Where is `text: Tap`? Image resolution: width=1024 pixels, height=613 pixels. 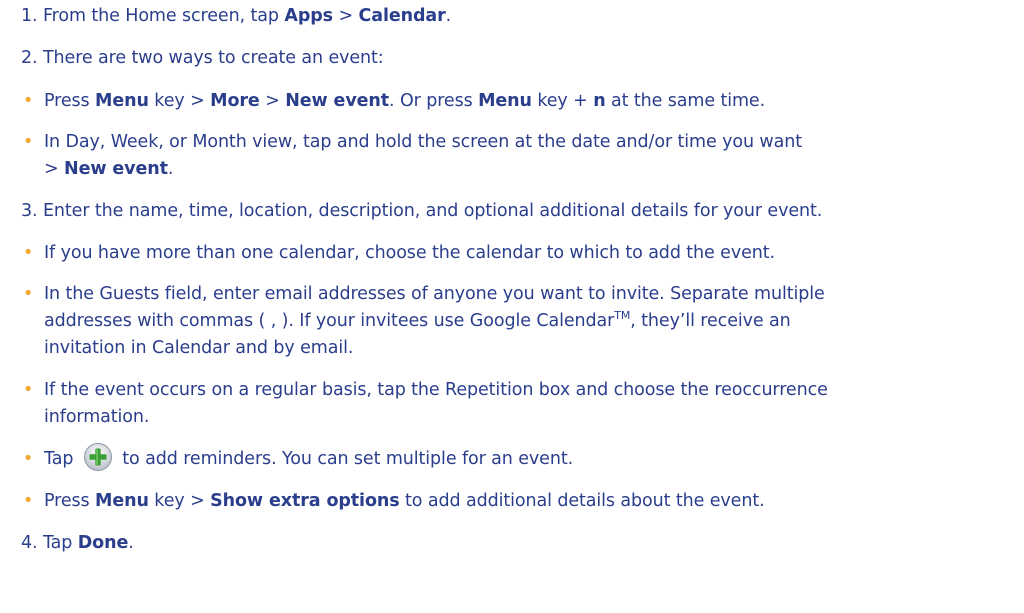 text: Tap is located at coordinates (59, 459).